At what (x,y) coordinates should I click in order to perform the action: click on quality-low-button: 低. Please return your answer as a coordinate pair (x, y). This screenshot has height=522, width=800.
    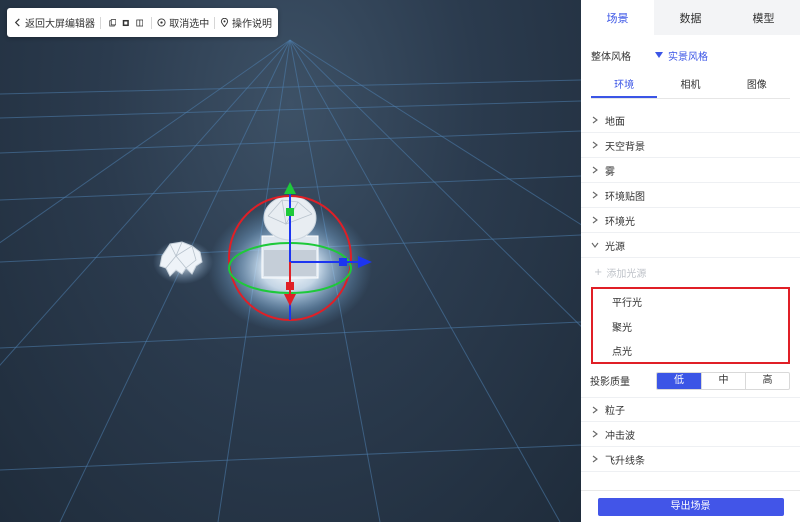
    Looking at the image, I should click on (679, 380).